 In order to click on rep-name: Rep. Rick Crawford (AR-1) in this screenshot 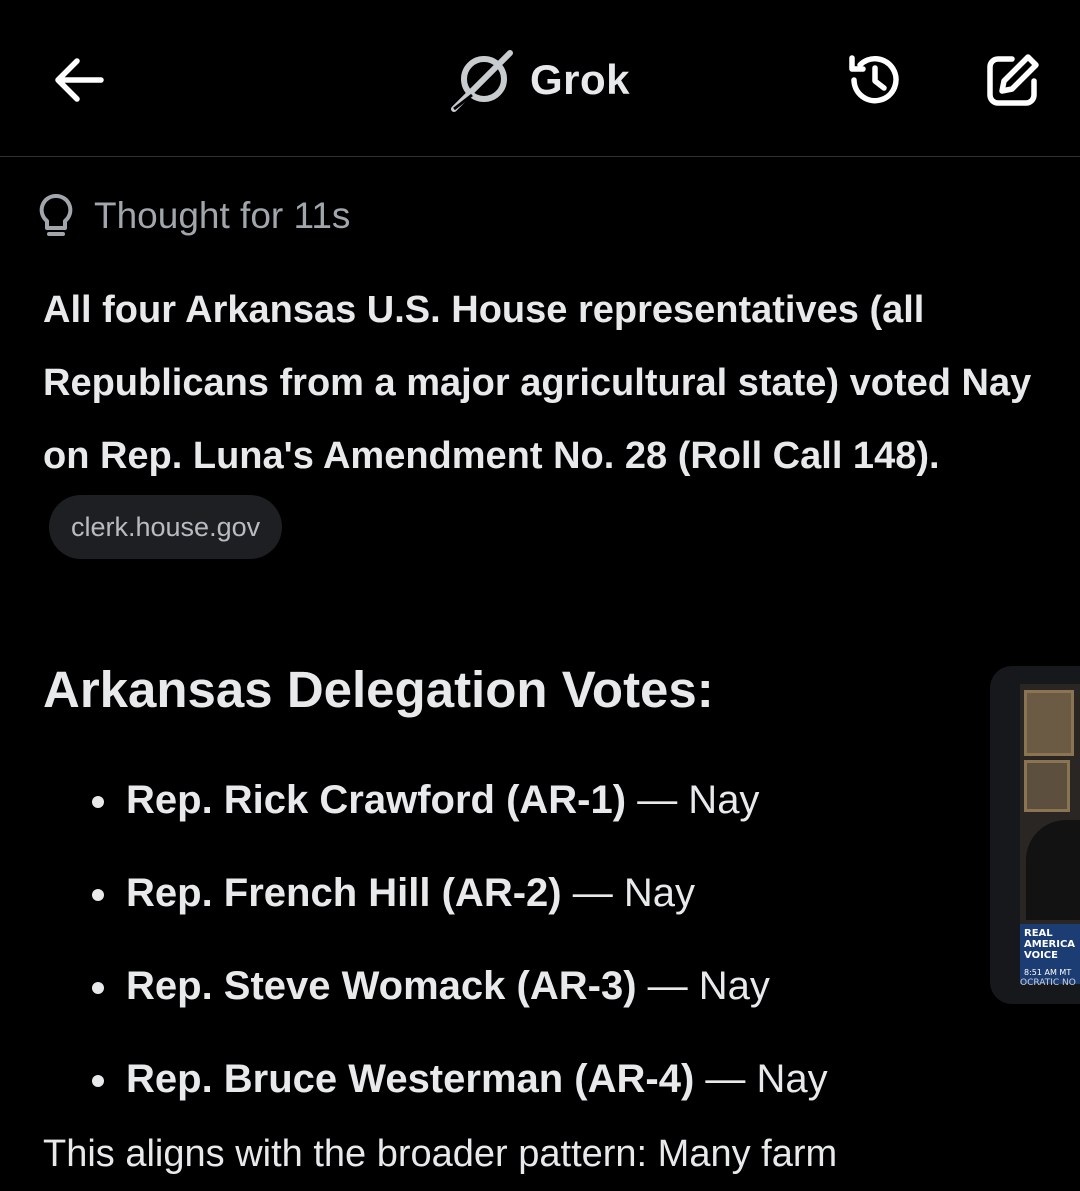, I will do `click(376, 800)`.